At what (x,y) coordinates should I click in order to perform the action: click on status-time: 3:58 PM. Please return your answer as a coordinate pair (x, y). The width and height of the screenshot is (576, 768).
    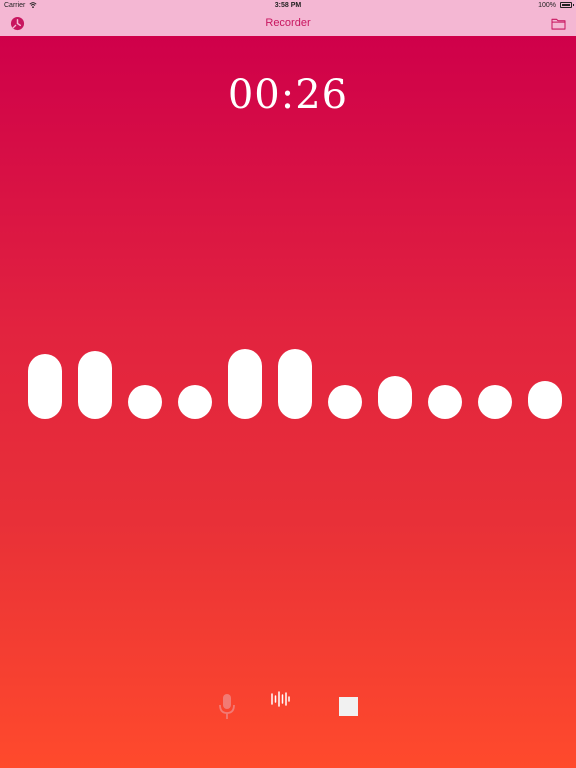
    Looking at the image, I should click on (288, 5).